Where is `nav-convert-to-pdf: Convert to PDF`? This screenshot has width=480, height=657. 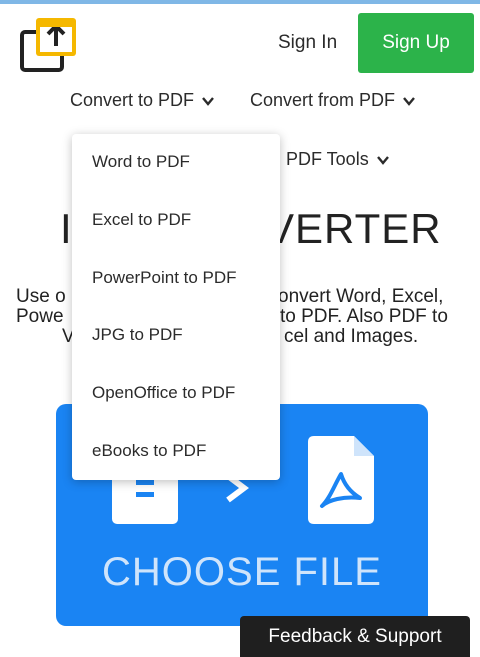 nav-convert-to-pdf: Convert to PDF is located at coordinates (143, 100).